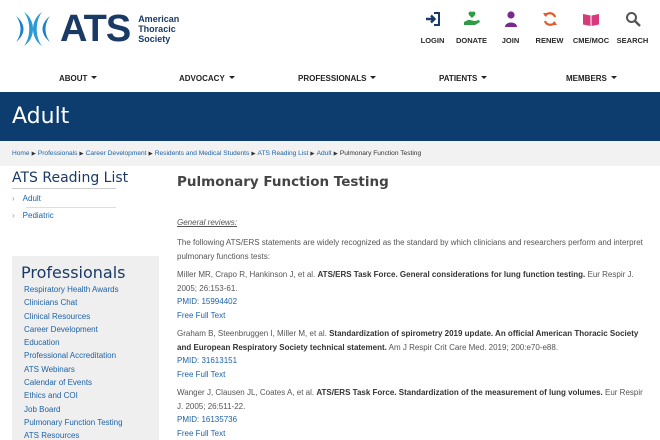  What do you see at coordinates (73, 303) in the screenshot?
I see `professionals-link: Clinicians Chat` at bounding box center [73, 303].